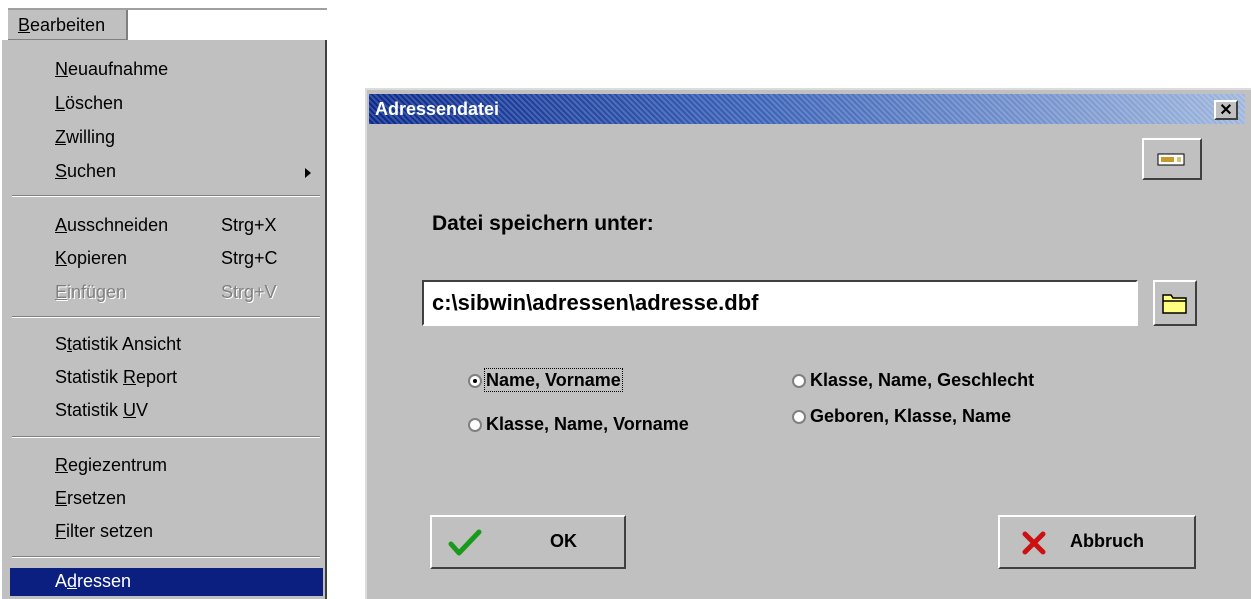 This screenshot has width=1251, height=599. What do you see at coordinates (94, 103) in the screenshot?
I see `menu-item-label: öschen` at bounding box center [94, 103].